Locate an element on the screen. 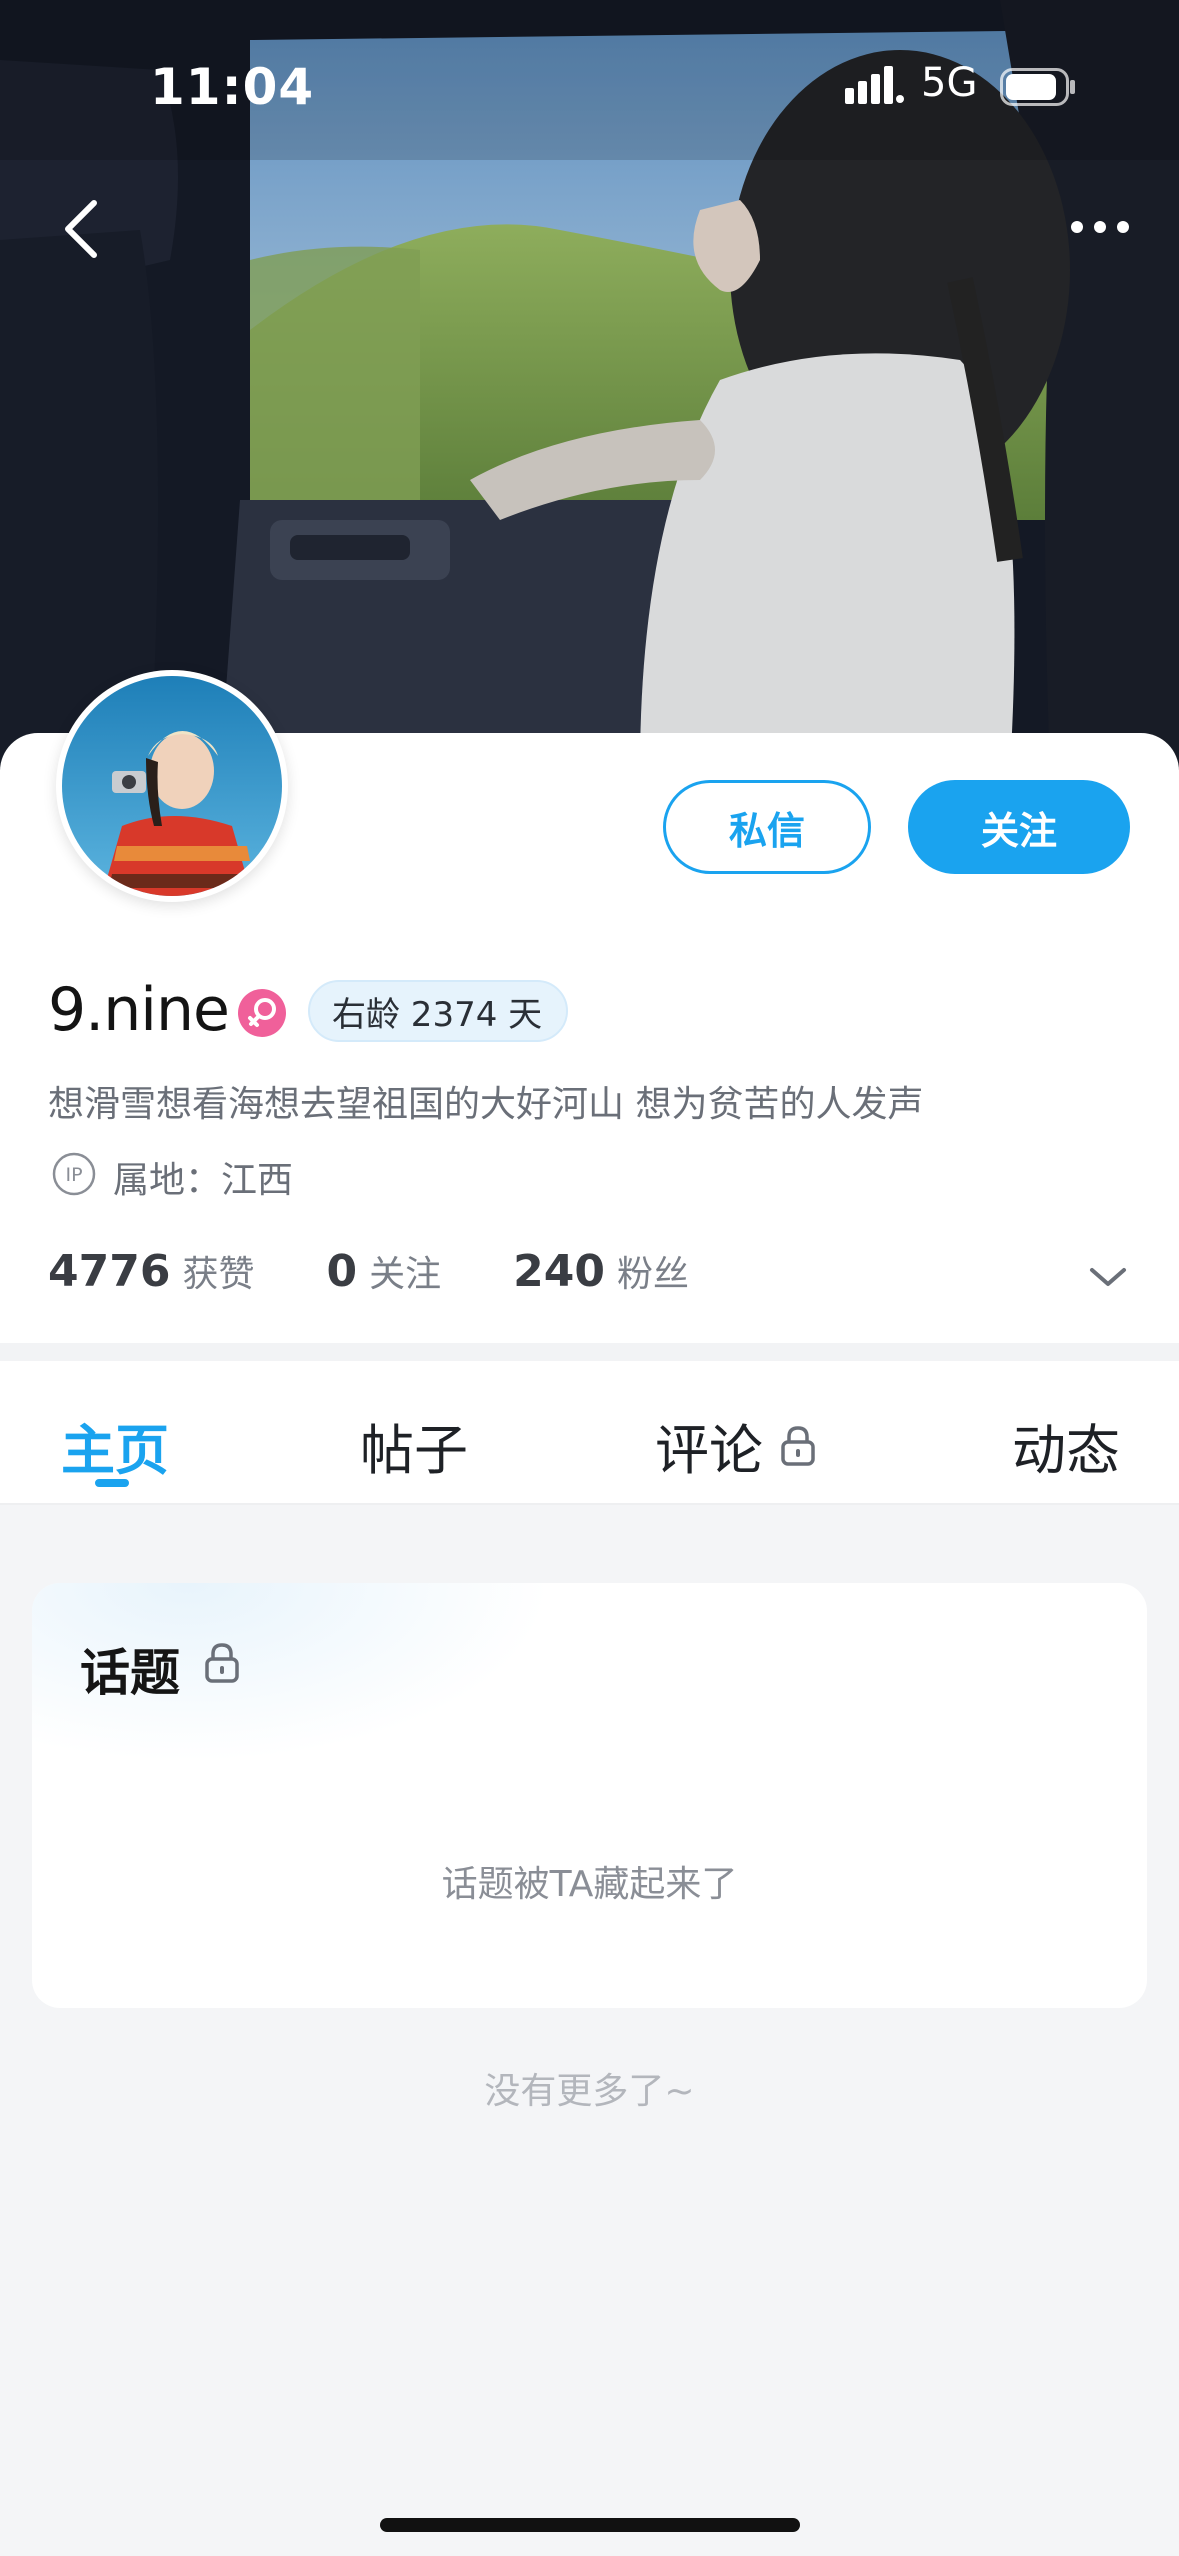 The image size is (1179, 2556). user-bio: 想滑雪想看海想去望祖国的大好河山 想为贫苦的人发声 is located at coordinates (486, 1104).